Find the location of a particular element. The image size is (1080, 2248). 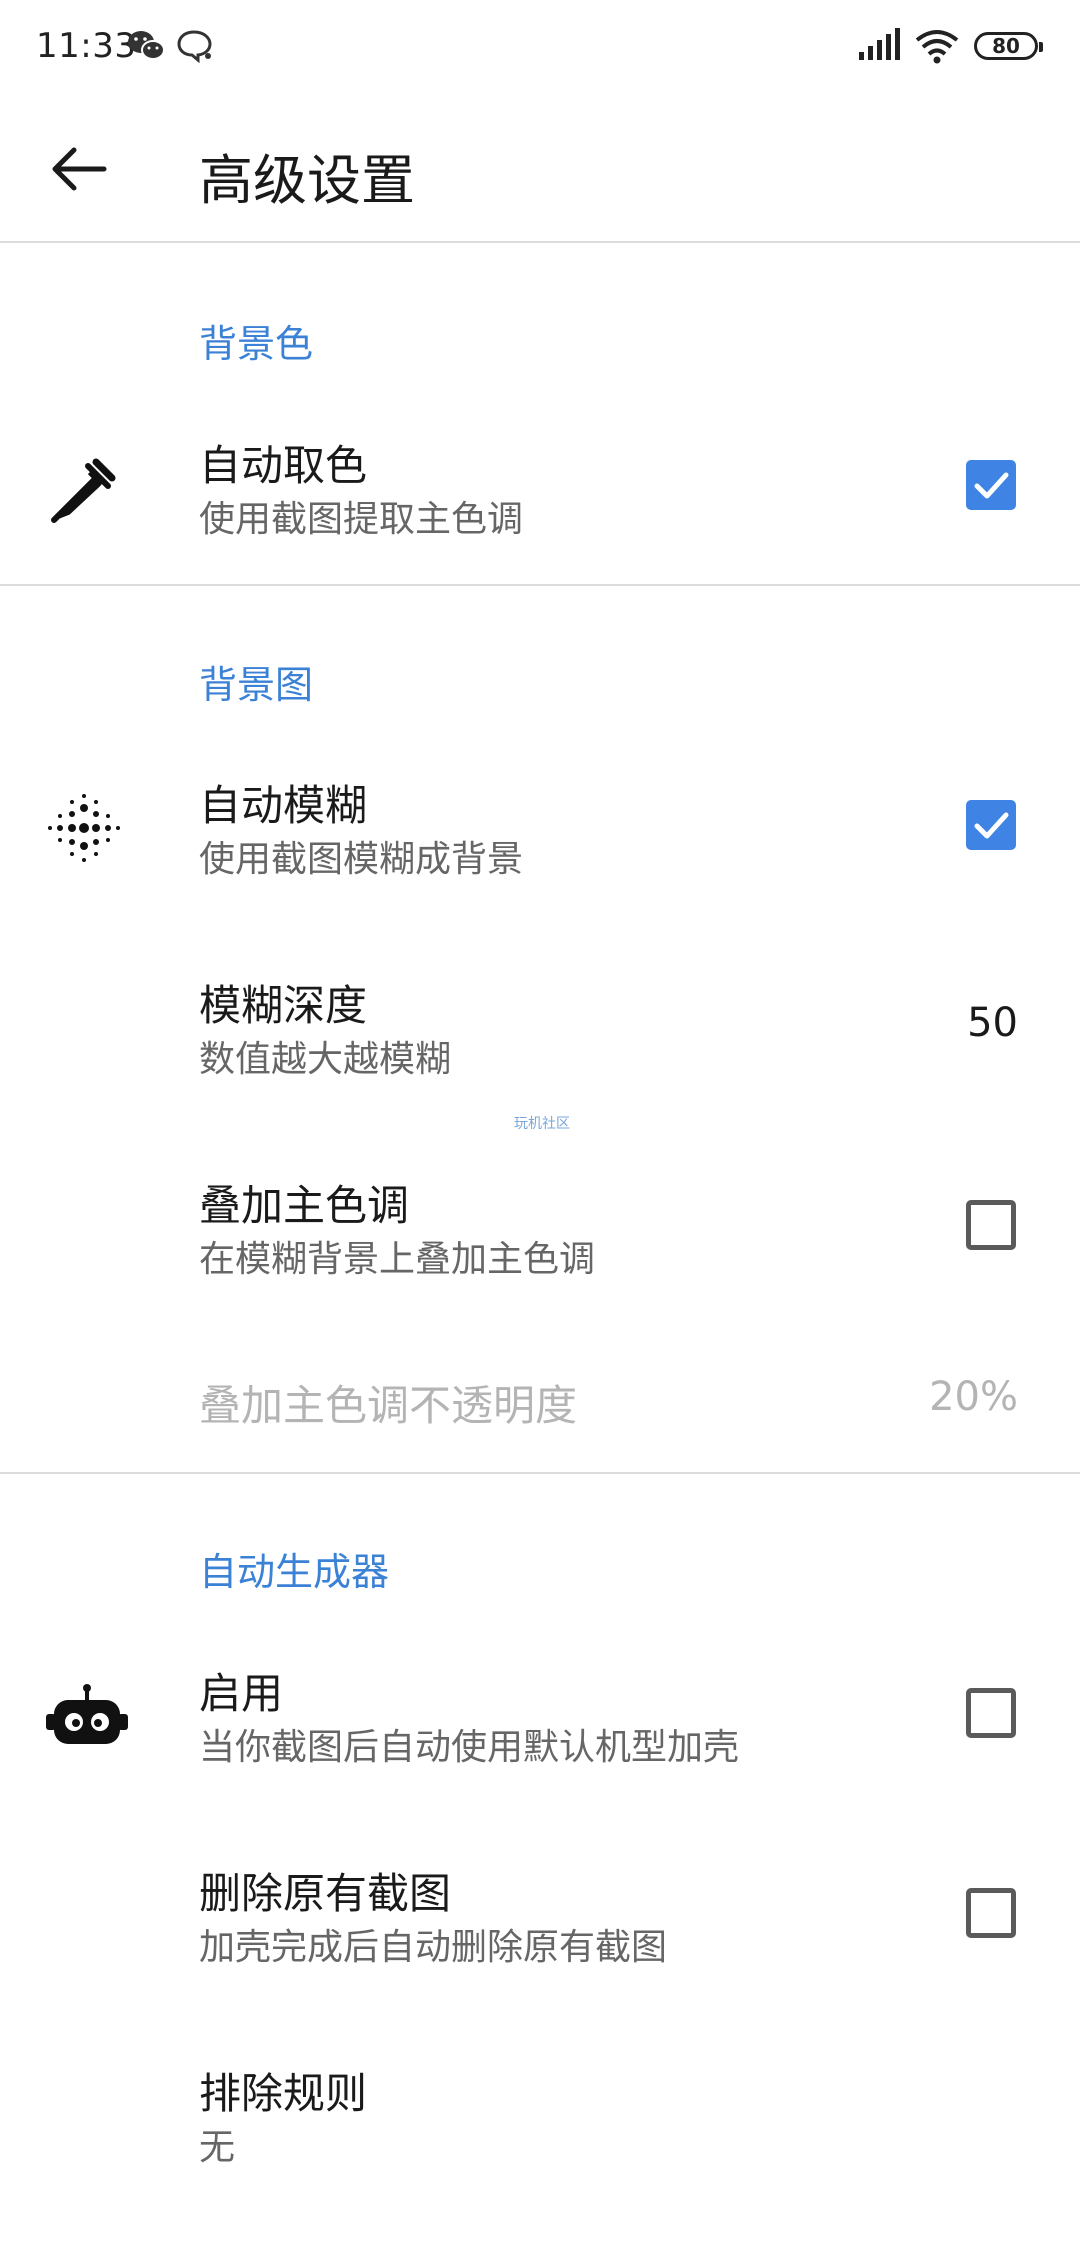

status-bar: 11:33 80 is located at coordinates (540, 48).